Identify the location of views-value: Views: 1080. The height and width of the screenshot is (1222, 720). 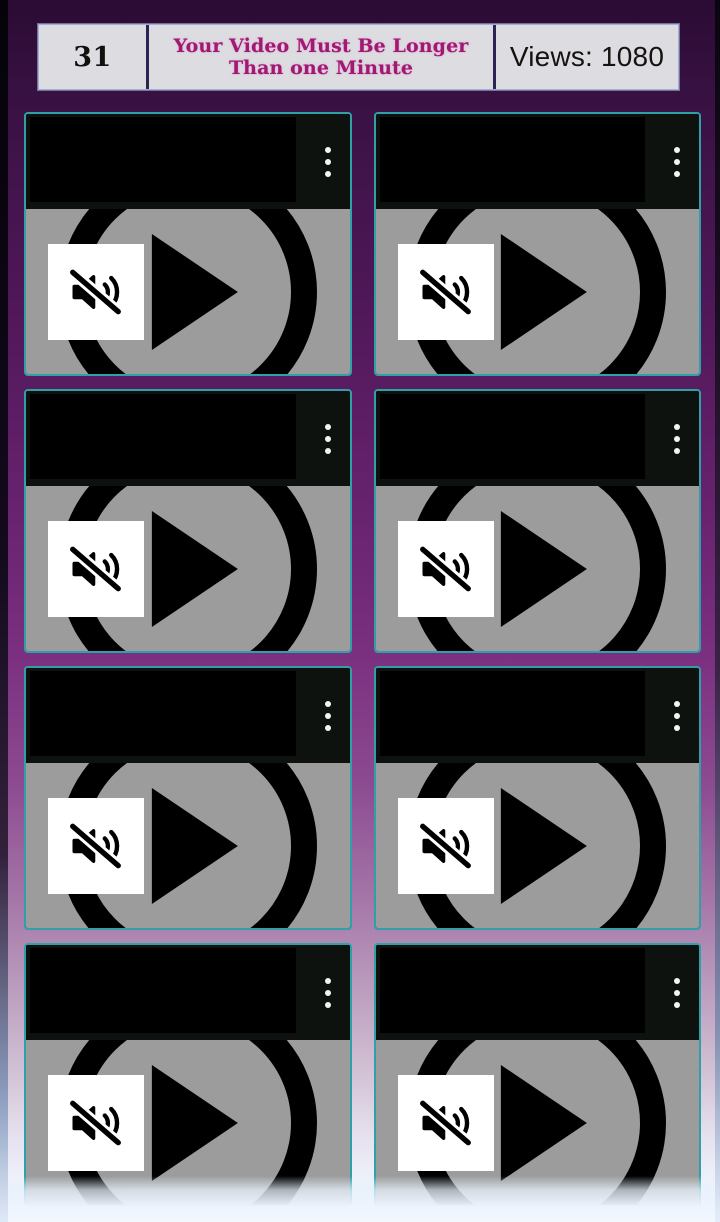
(587, 56).